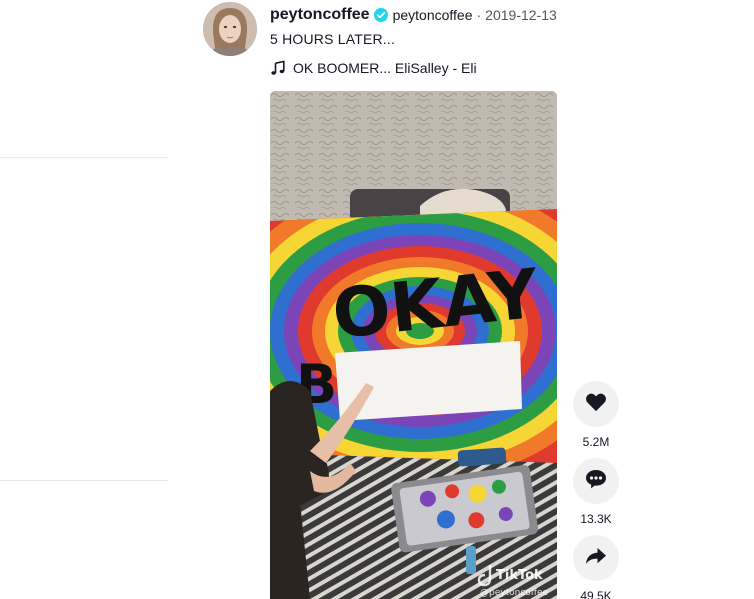 This screenshot has height=599, width=754. I want to click on like-count: 5.2M, so click(596, 442).